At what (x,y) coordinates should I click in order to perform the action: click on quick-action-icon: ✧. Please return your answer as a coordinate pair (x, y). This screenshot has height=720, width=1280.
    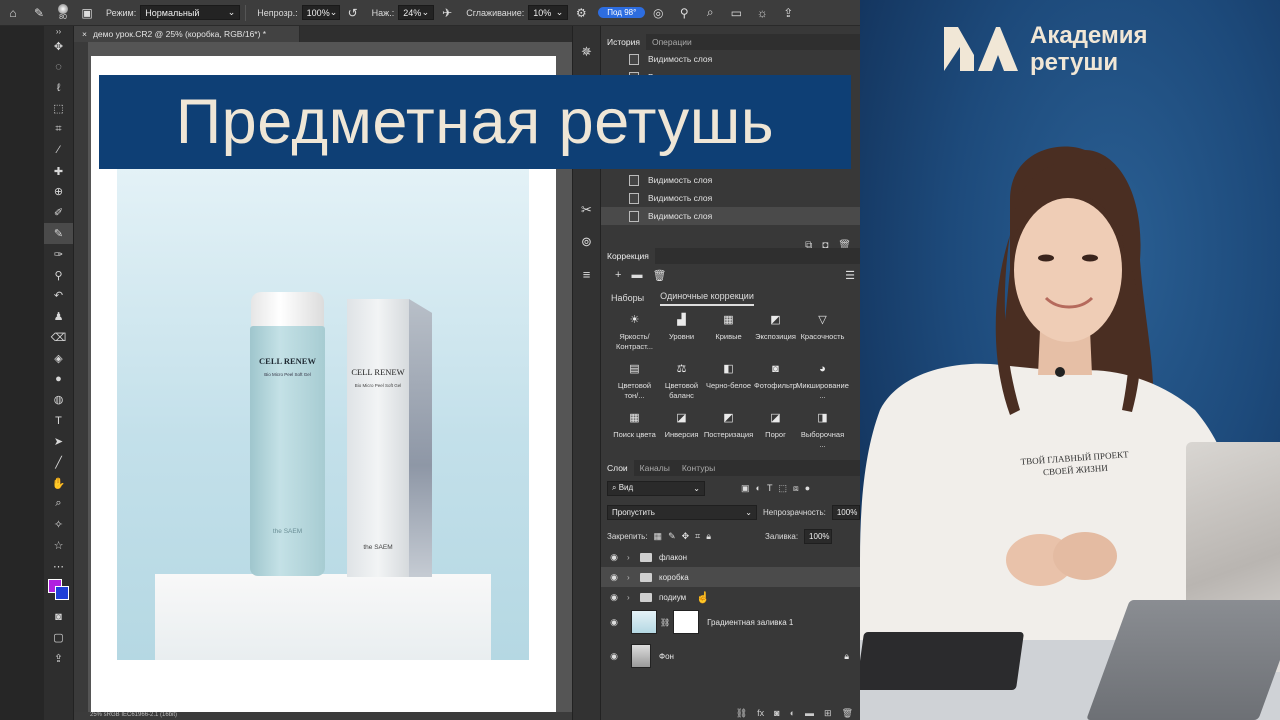
    Looking at the image, I should click on (58, 524).